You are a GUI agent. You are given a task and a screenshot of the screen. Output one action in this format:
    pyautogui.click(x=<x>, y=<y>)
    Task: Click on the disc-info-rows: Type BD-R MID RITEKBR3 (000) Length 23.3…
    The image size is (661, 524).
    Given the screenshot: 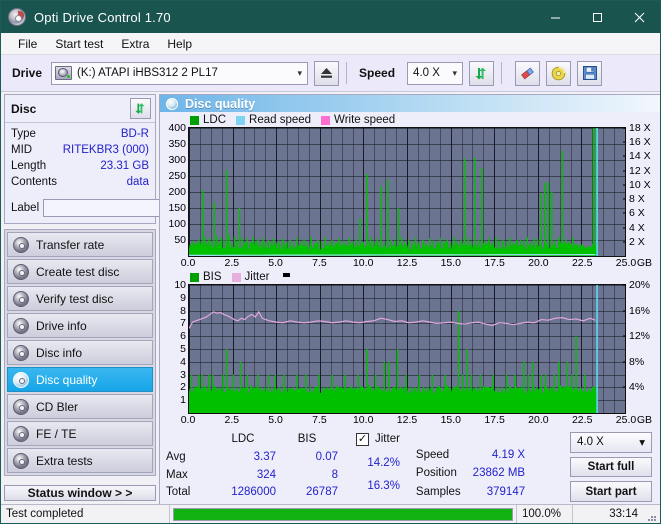 What is the action you would take?
    pyautogui.click(x=80, y=158)
    